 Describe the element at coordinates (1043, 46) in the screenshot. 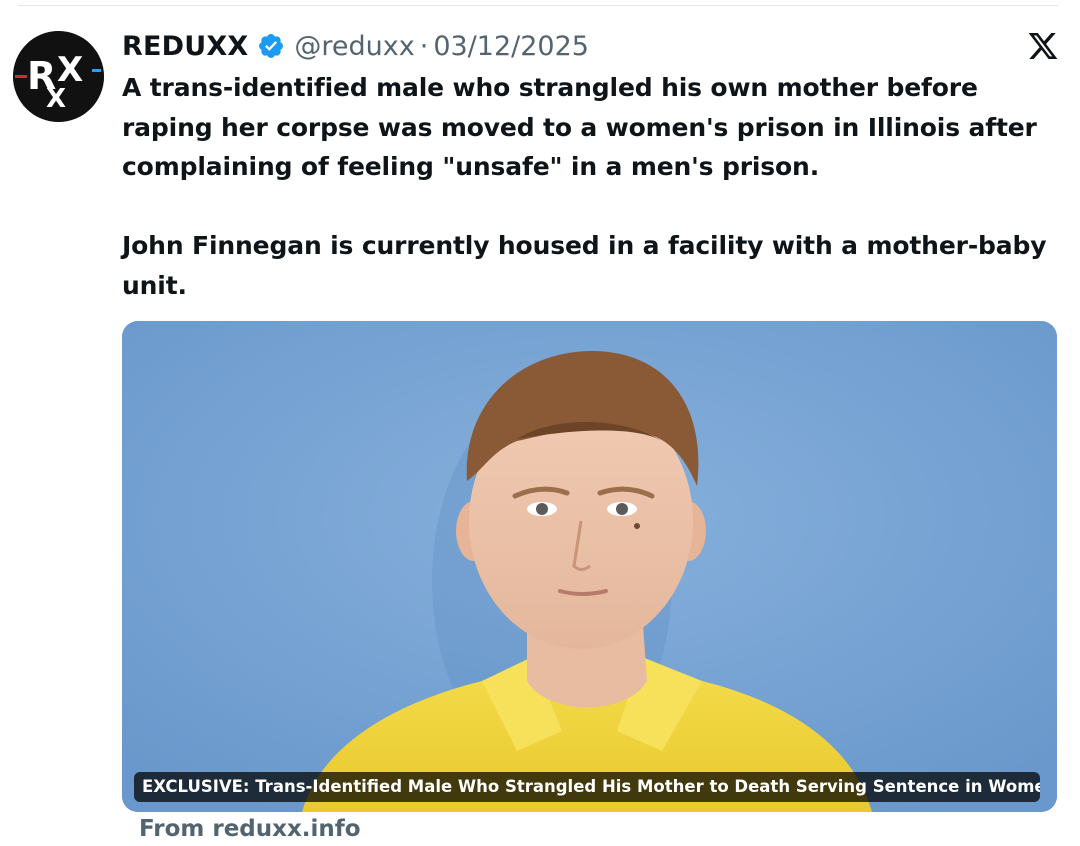

I see `x-logo-icon` at that location.